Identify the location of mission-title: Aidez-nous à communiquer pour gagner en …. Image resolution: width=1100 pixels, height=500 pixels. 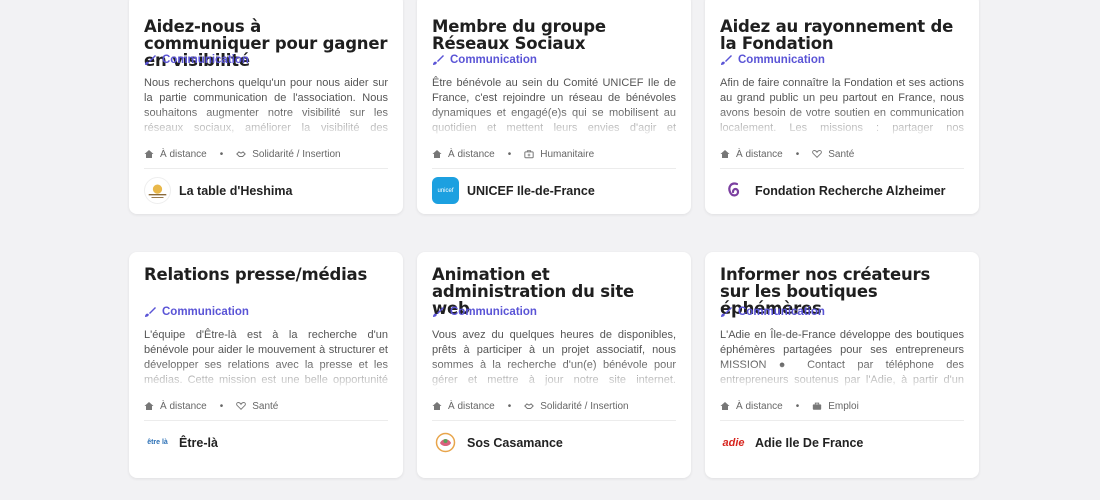
(266, 34).